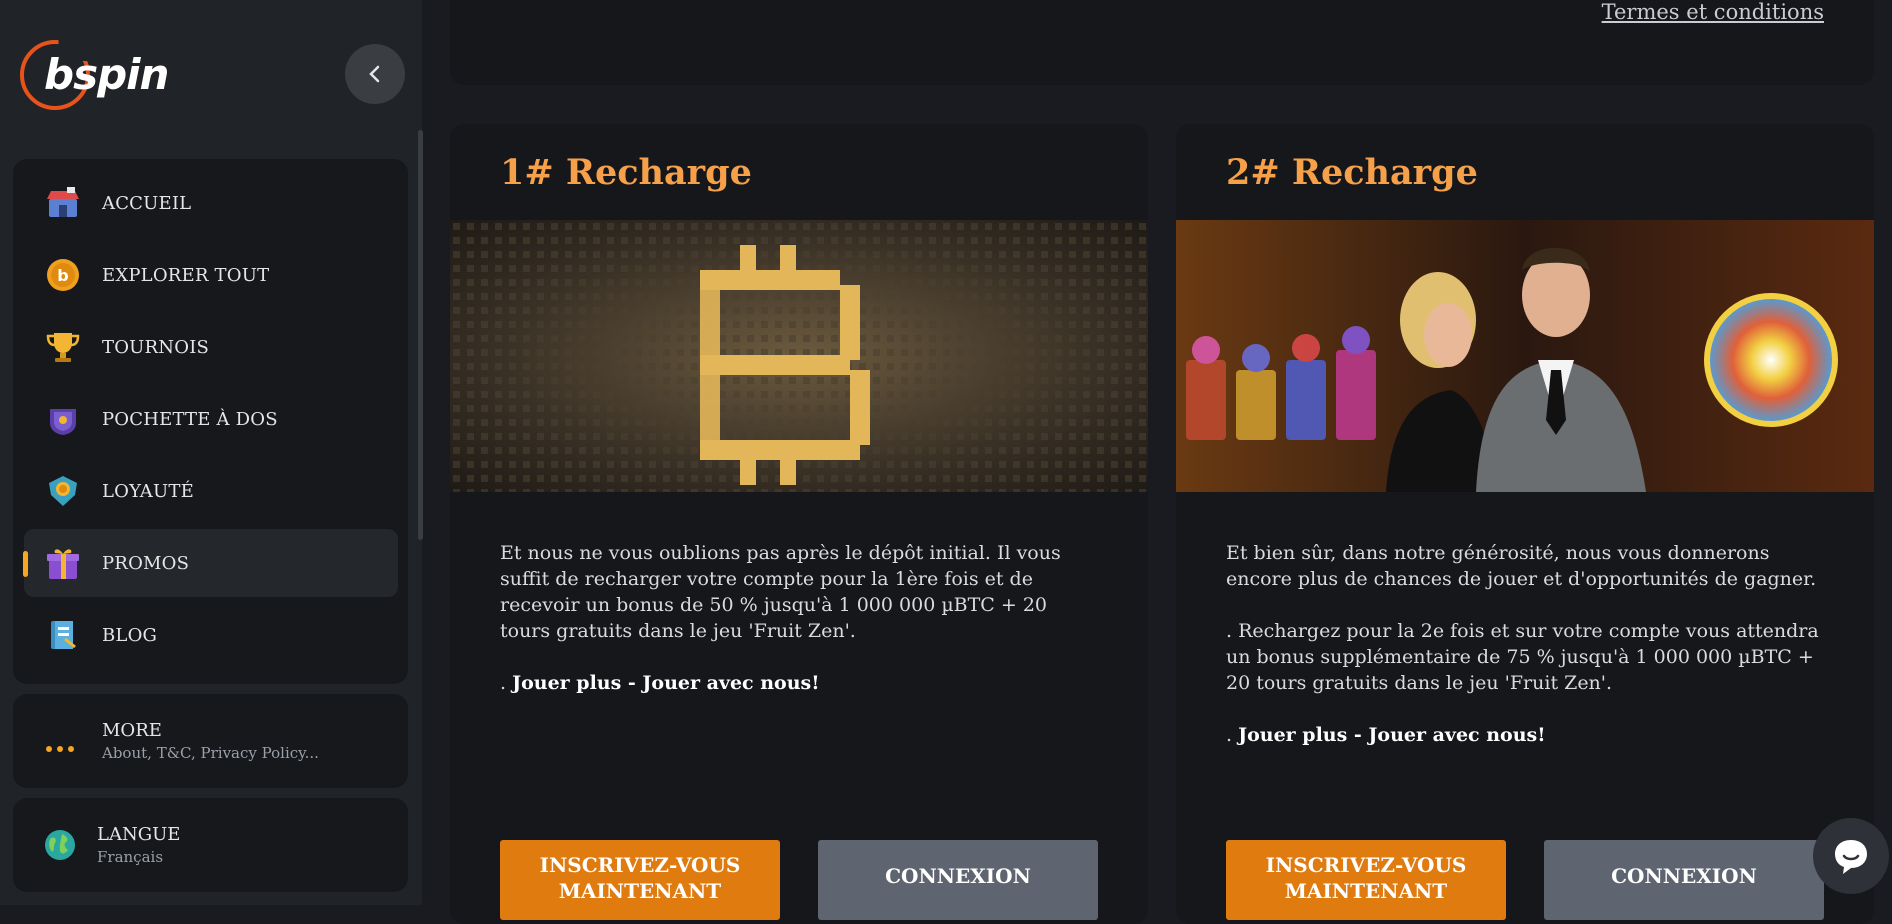 The height and width of the screenshot is (924, 1892). Describe the element at coordinates (210, 563) in the screenshot. I see `sidebar-item-promos: PROMOS` at that location.